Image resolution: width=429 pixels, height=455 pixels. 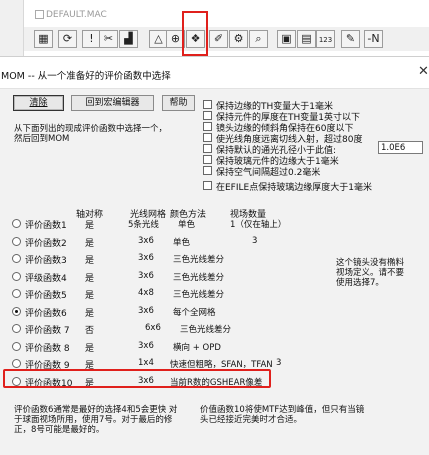 I want to click on merit-function-4-radio, so click(x=16, y=276).